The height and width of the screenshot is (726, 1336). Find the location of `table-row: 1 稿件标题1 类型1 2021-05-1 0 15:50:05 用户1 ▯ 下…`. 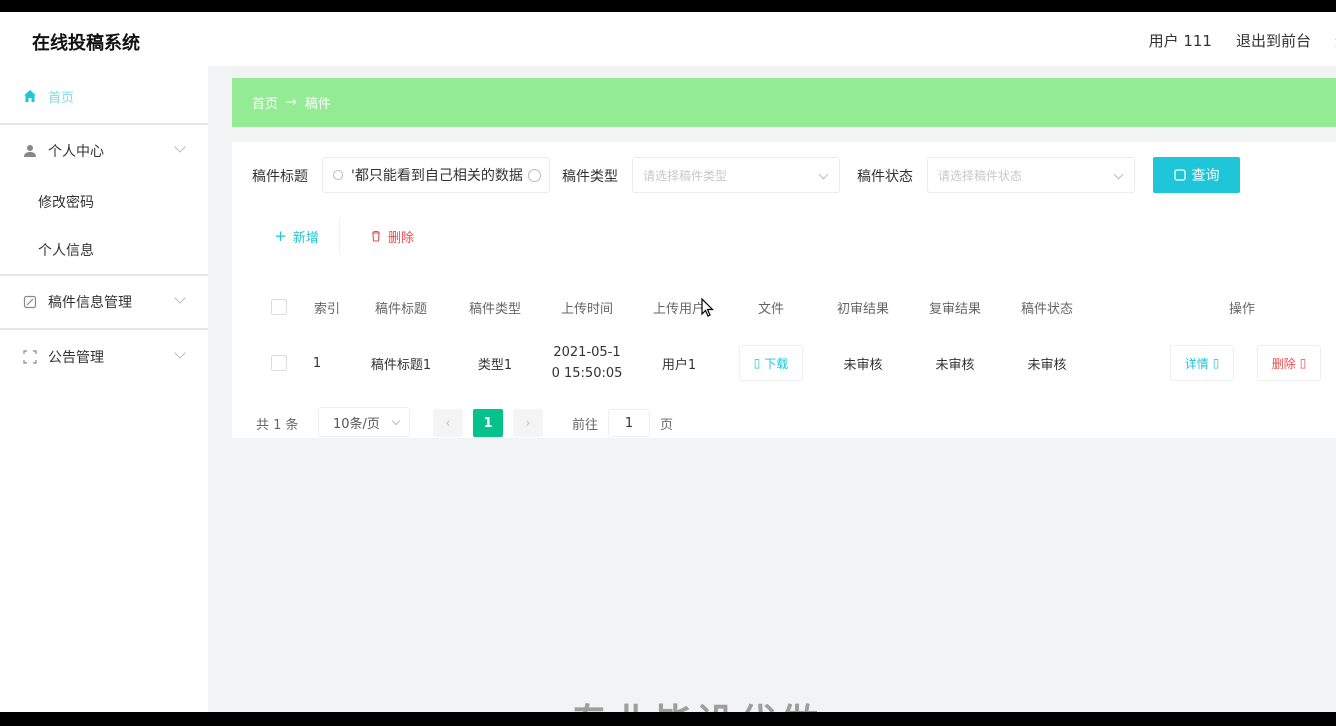

table-row: 1 稿件标题1 类型1 2021-05-1 0 15:50:05 用户1 ▯ 下… is located at coordinates (794, 363).